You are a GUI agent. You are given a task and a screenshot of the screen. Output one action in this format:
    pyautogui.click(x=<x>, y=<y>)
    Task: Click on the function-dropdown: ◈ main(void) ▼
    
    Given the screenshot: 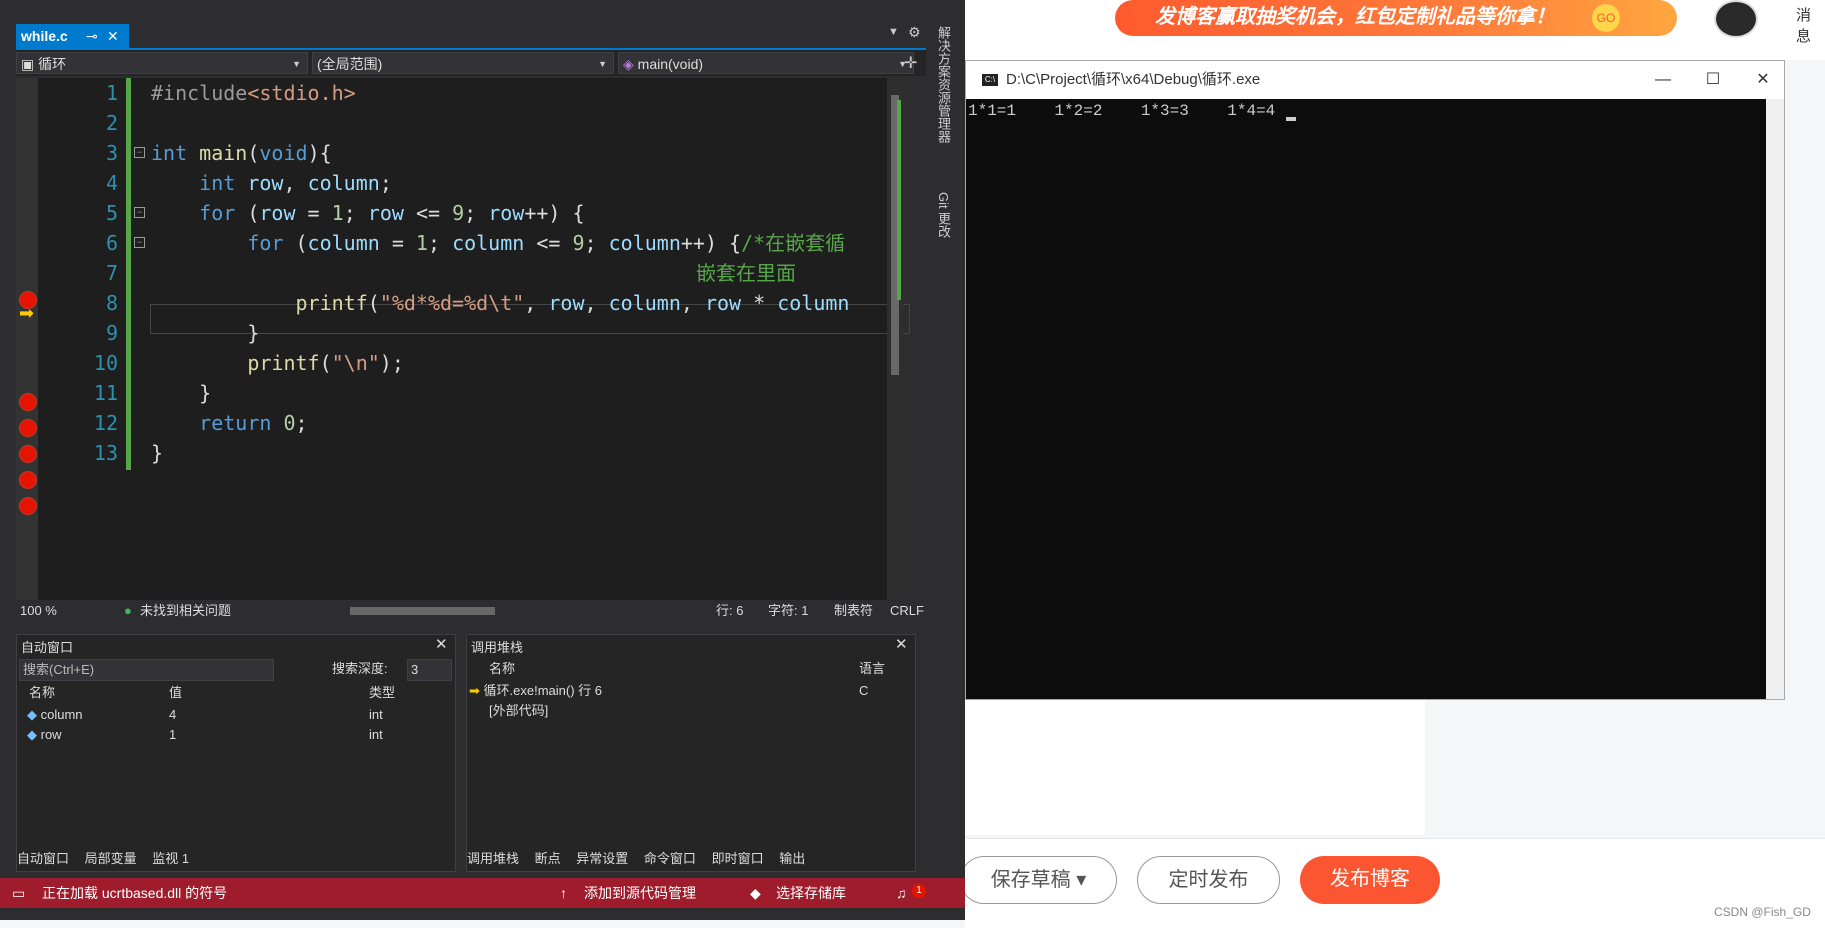 What is the action you would take?
    pyautogui.click(x=766, y=63)
    